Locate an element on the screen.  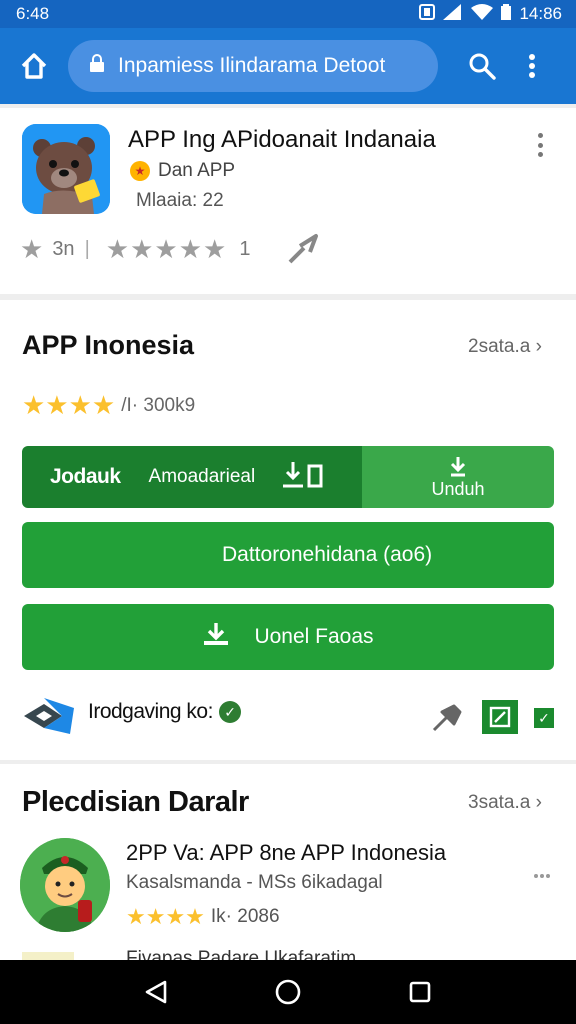
mascot-avatar-icon is located at coordinates (65, 885).